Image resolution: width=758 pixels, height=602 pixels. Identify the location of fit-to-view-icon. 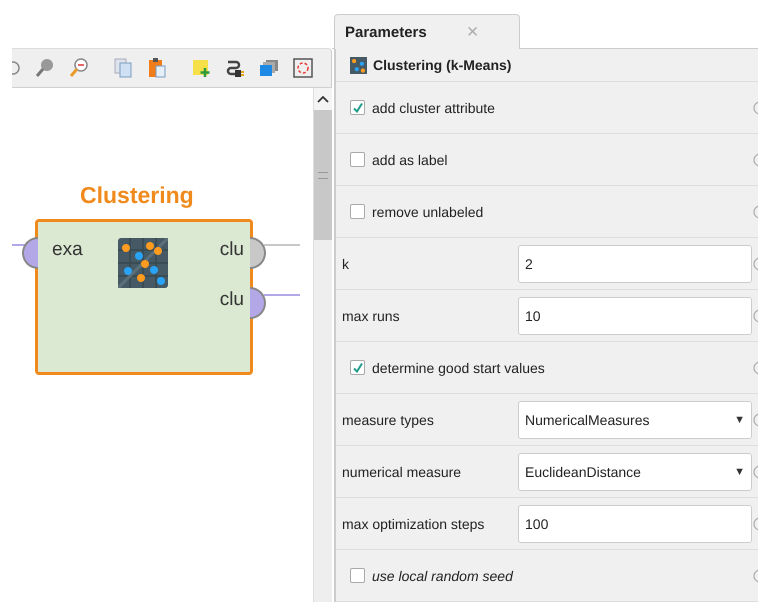
(303, 68).